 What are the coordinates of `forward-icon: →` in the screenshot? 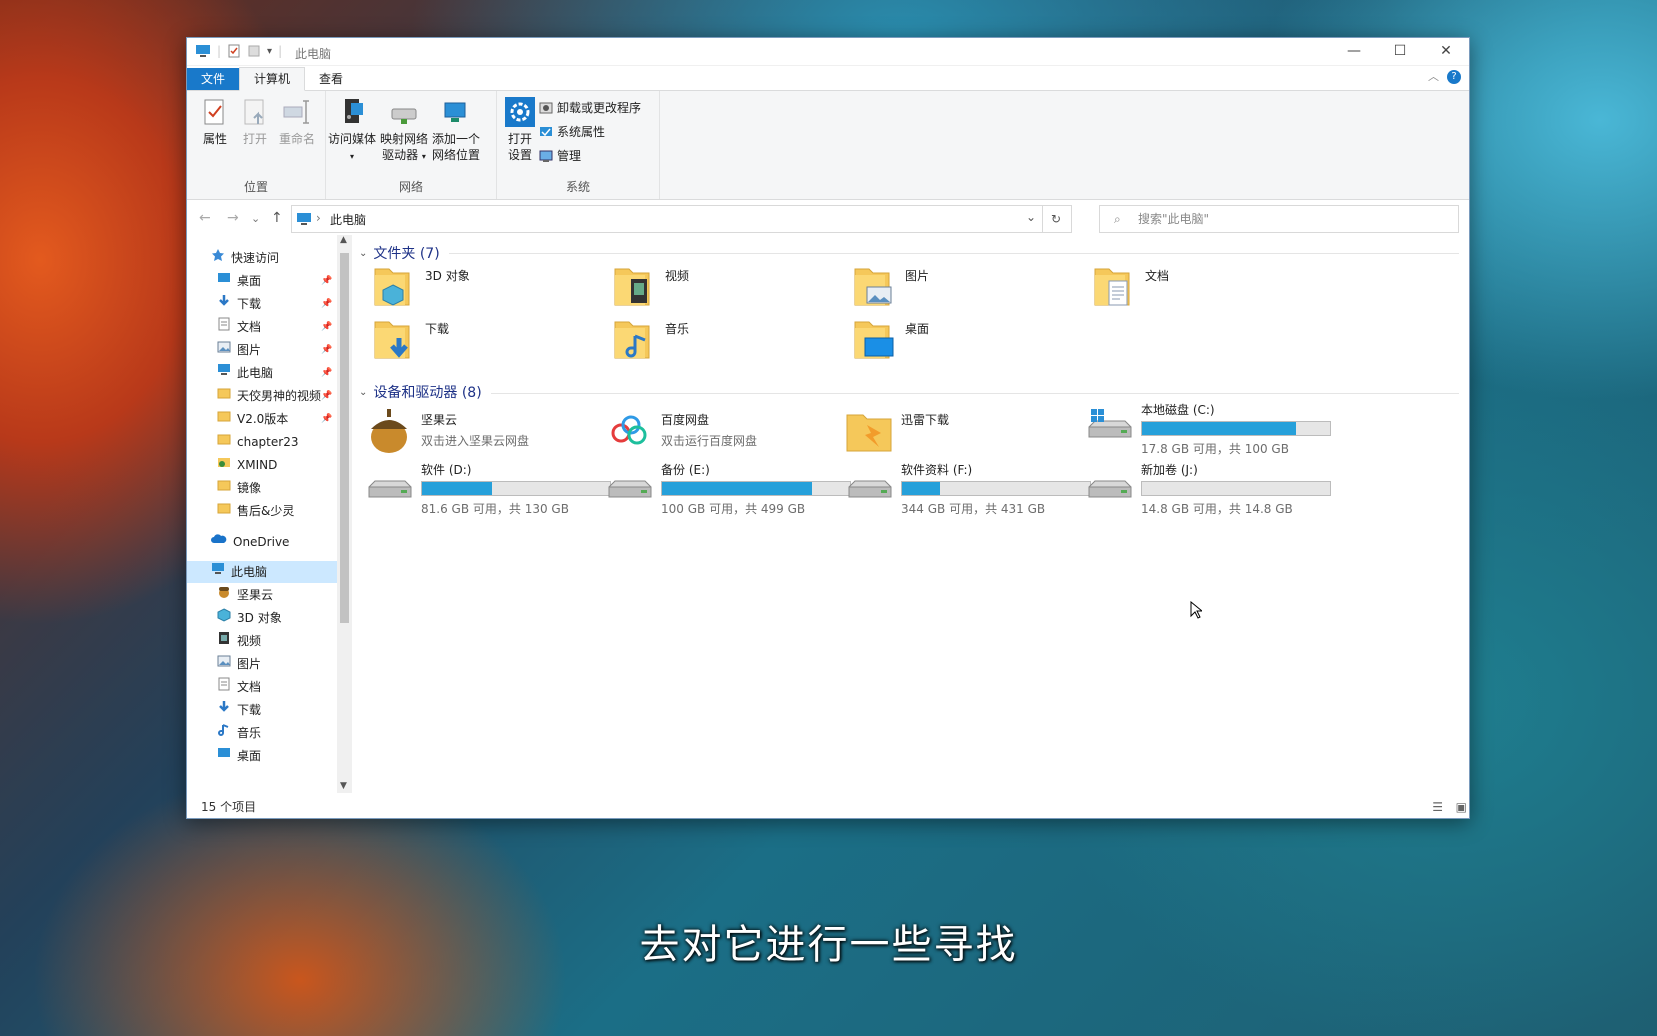 It's located at (233, 218).